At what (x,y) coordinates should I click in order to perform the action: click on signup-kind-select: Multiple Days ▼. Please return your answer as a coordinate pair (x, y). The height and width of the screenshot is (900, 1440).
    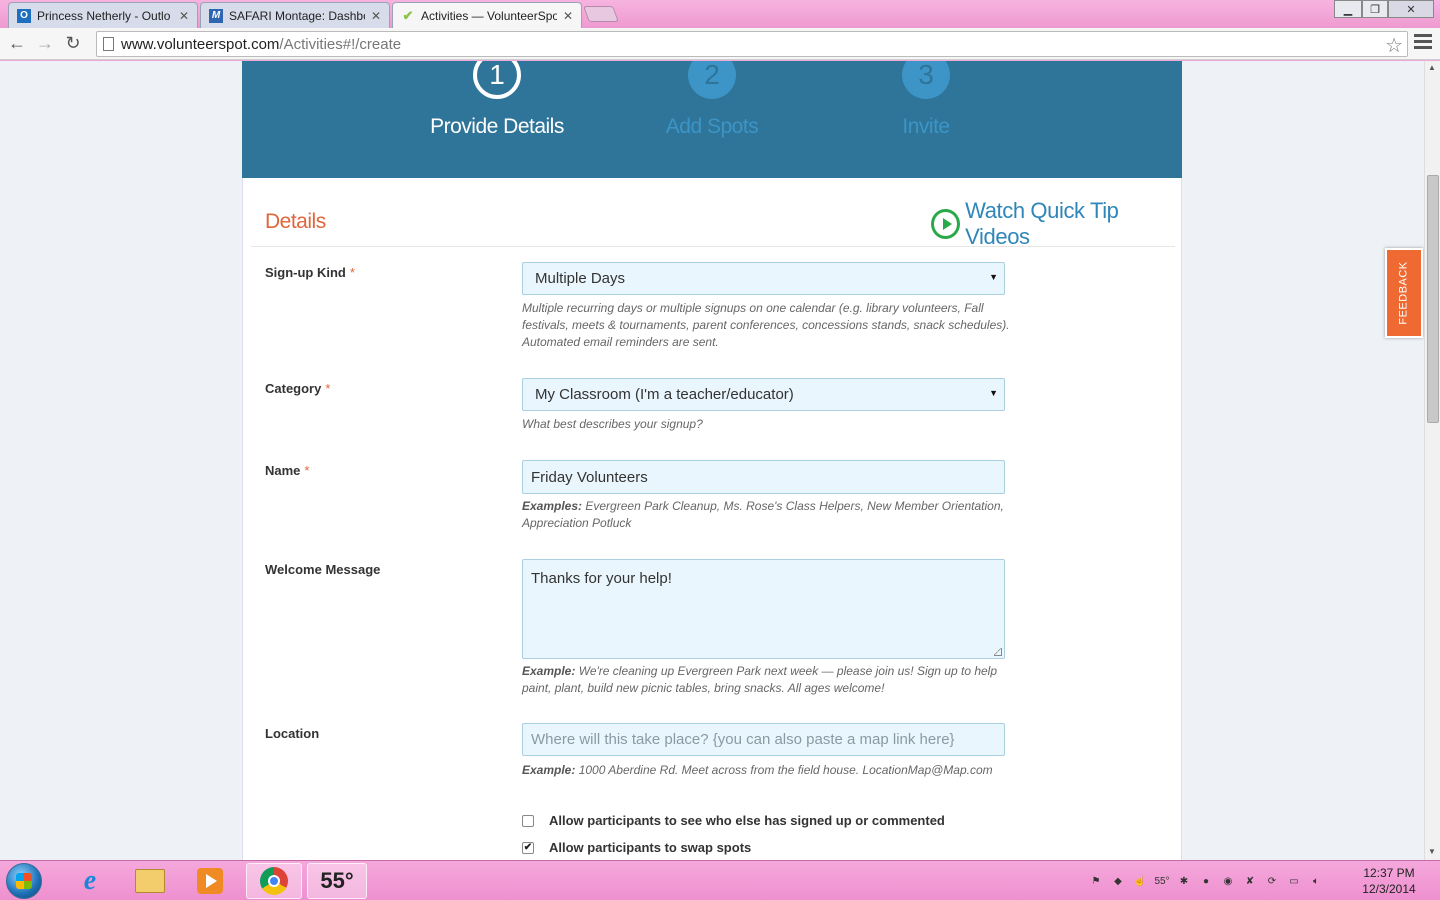
    Looking at the image, I should click on (763, 278).